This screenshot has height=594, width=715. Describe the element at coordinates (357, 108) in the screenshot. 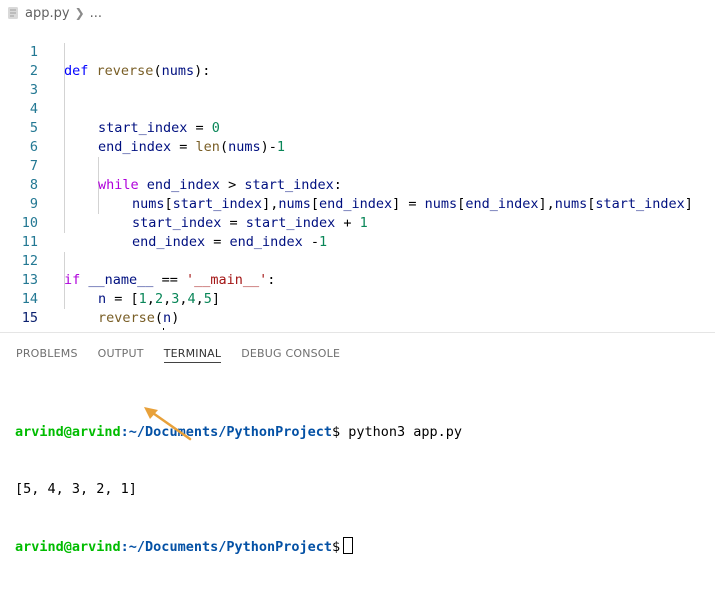

I see `code-line: 4 start_index = 0` at that location.